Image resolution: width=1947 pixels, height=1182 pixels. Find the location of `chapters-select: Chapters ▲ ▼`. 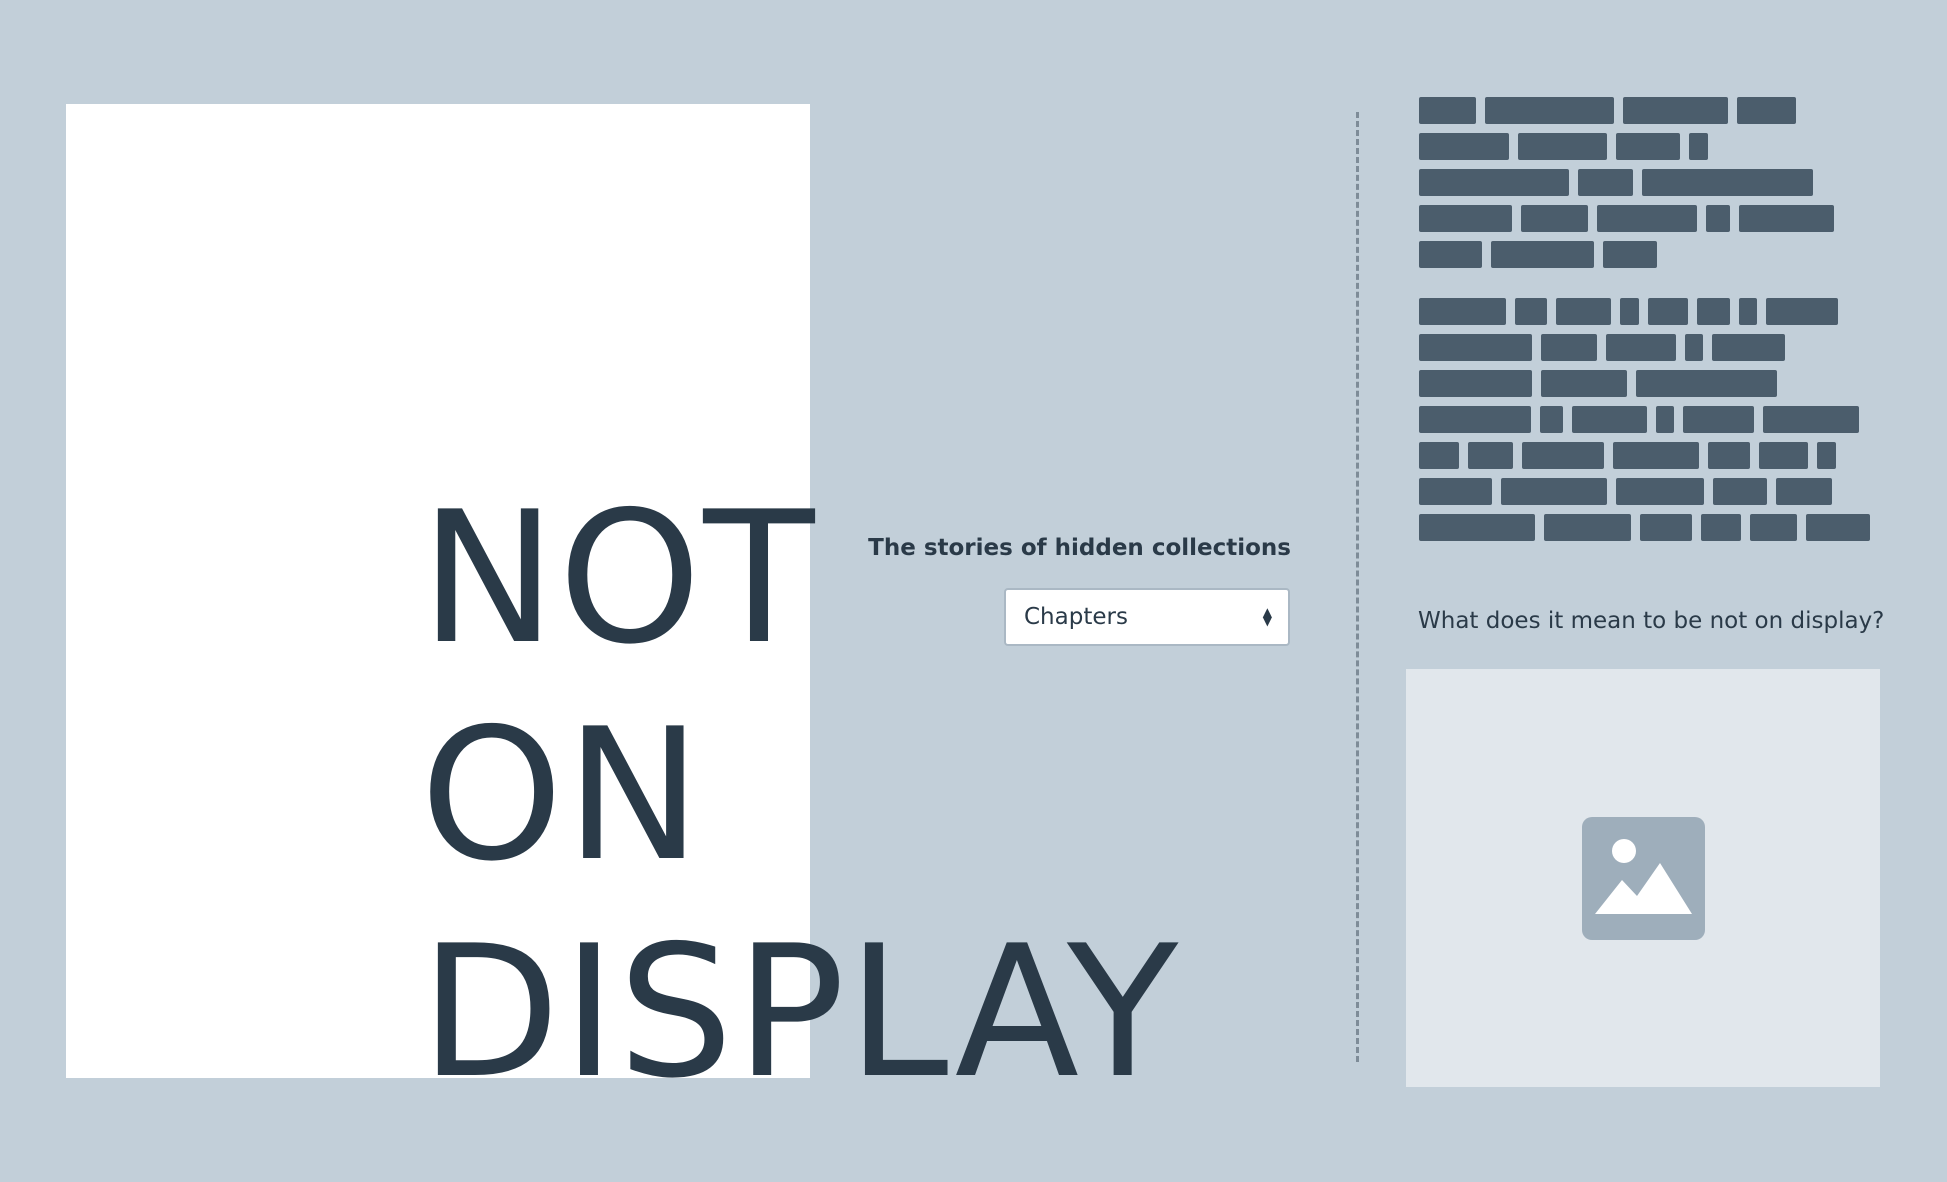

chapters-select: Chapters ▲ ▼ is located at coordinates (1147, 617).